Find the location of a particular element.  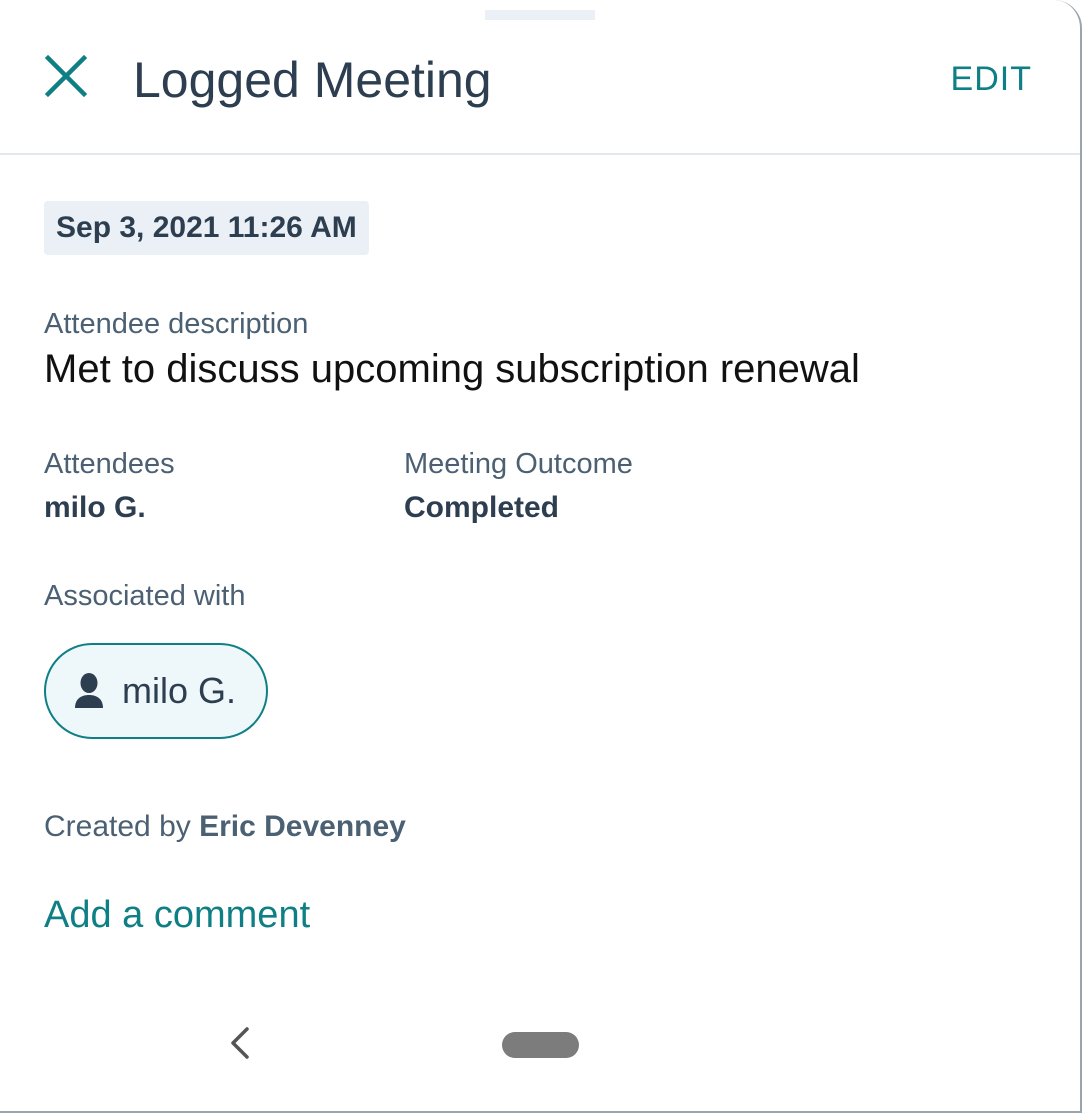

home-pill-icon is located at coordinates (540, 1045).